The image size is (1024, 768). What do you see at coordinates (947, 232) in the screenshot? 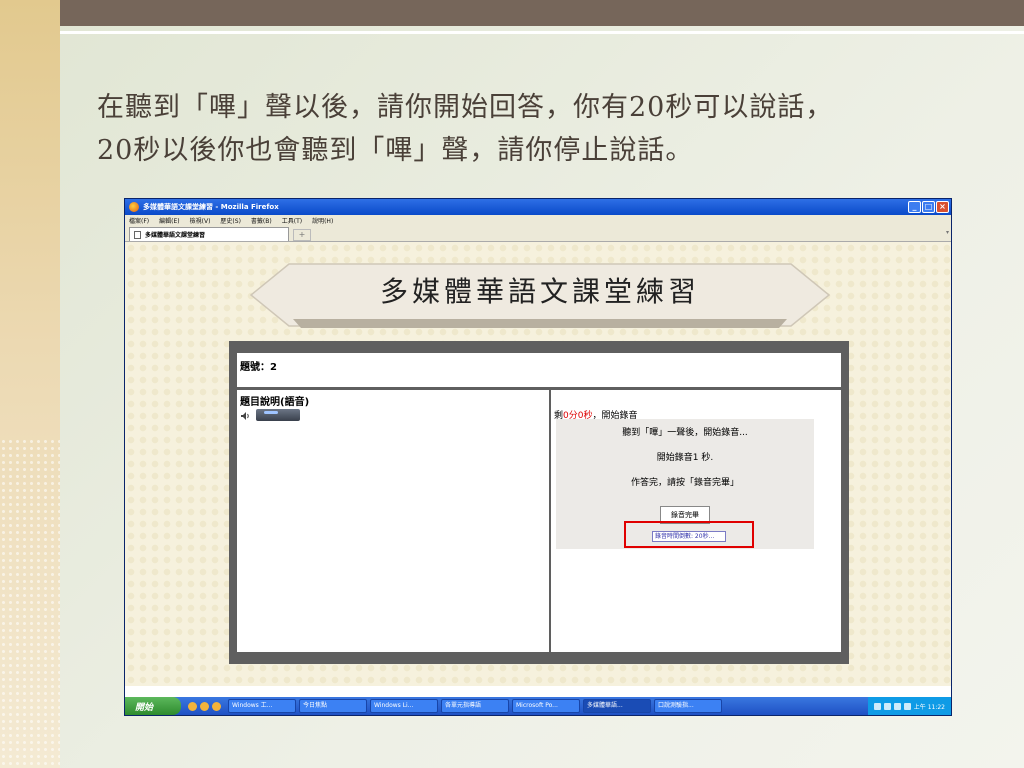
I see `tab-list-icon: ▾` at bounding box center [947, 232].